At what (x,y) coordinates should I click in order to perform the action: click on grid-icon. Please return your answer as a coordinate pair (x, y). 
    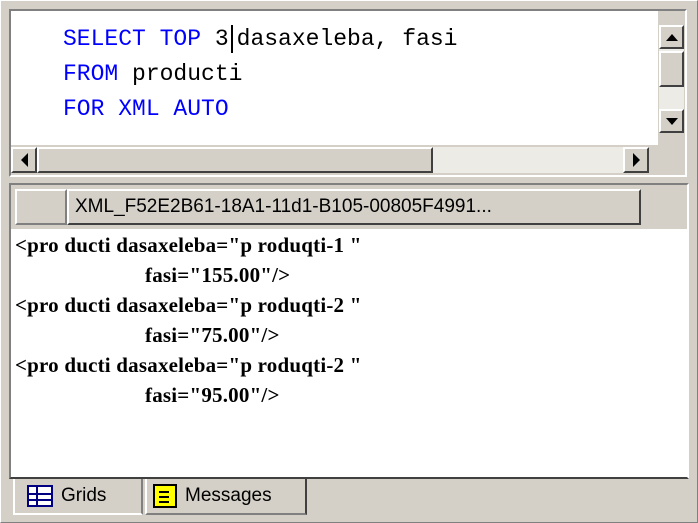
    Looking at the image, I should click on (40, 496).